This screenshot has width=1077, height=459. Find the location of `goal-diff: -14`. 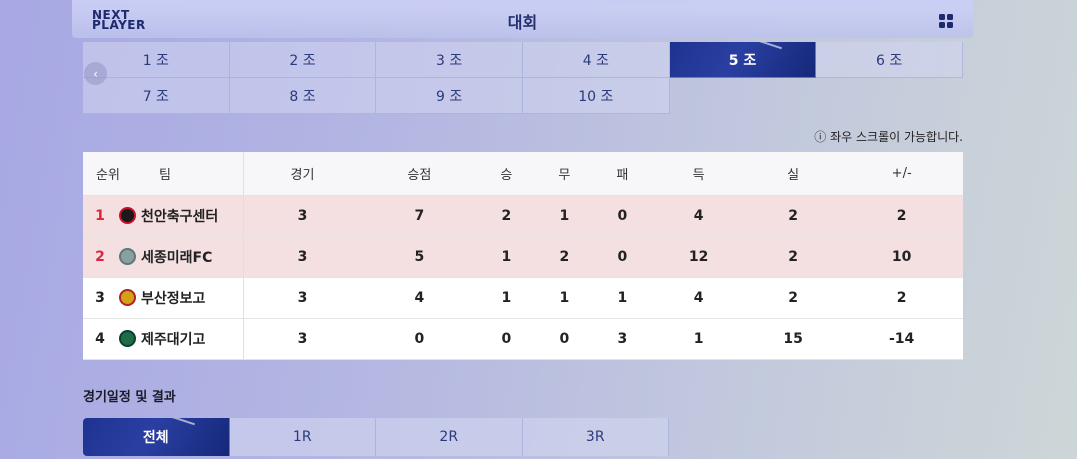

goal-diff: -14 is located at coordinates (901, 339).